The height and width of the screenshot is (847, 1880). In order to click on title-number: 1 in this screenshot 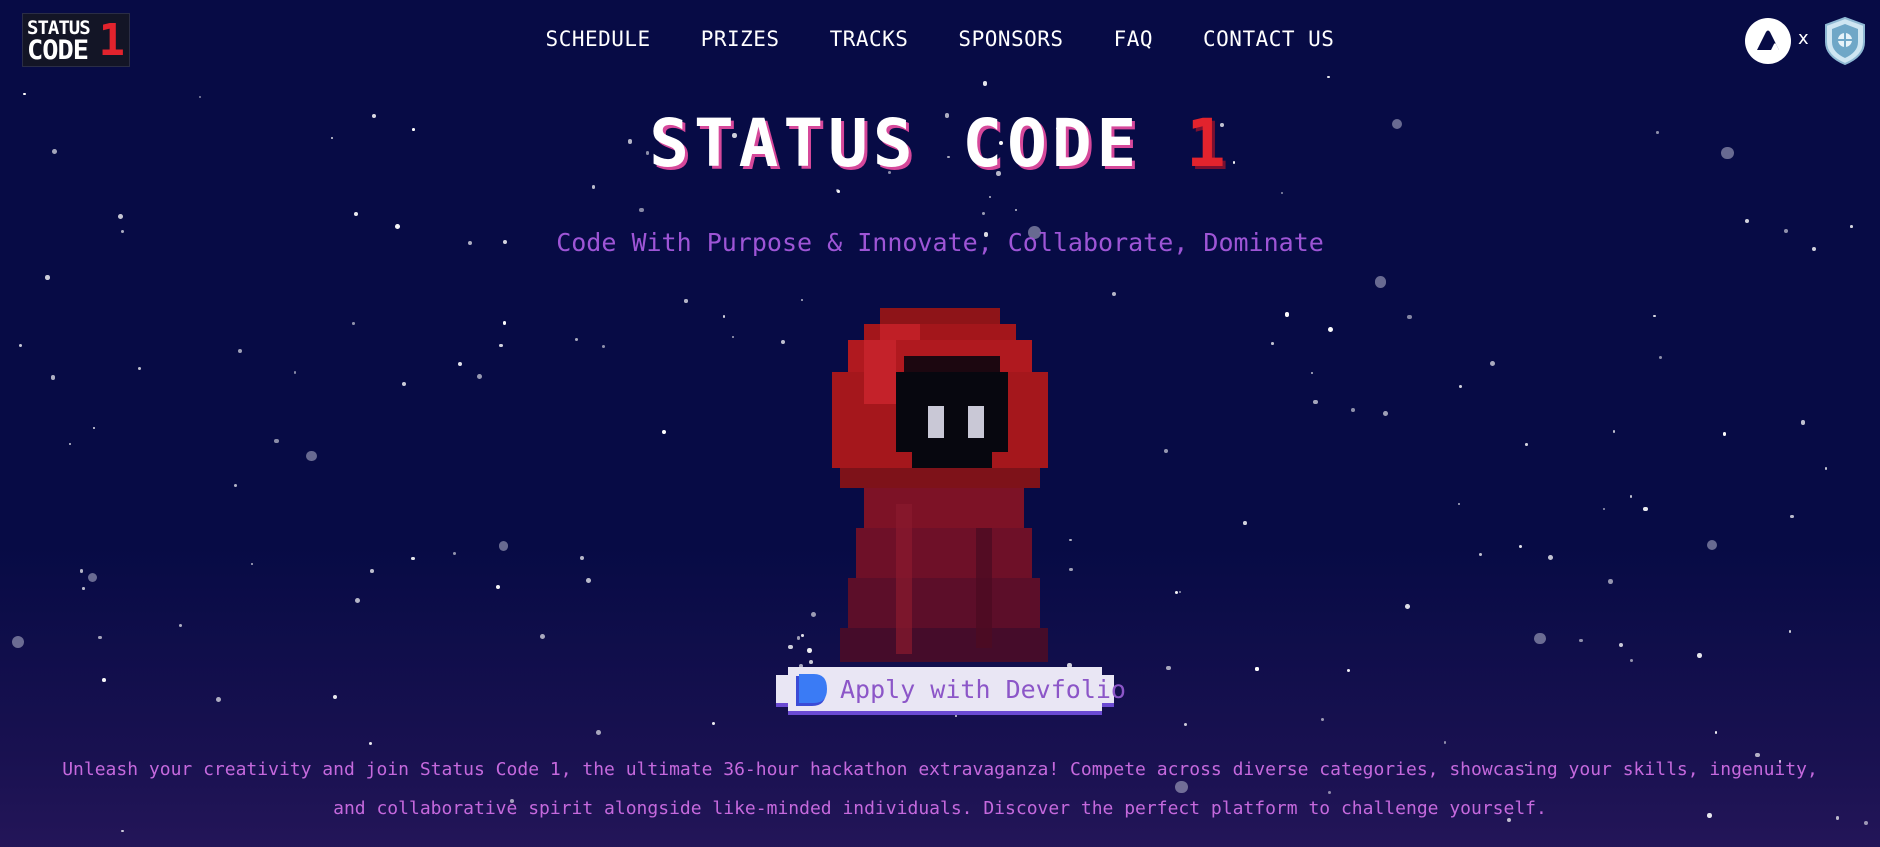, I will do `click(1208, 143)`.